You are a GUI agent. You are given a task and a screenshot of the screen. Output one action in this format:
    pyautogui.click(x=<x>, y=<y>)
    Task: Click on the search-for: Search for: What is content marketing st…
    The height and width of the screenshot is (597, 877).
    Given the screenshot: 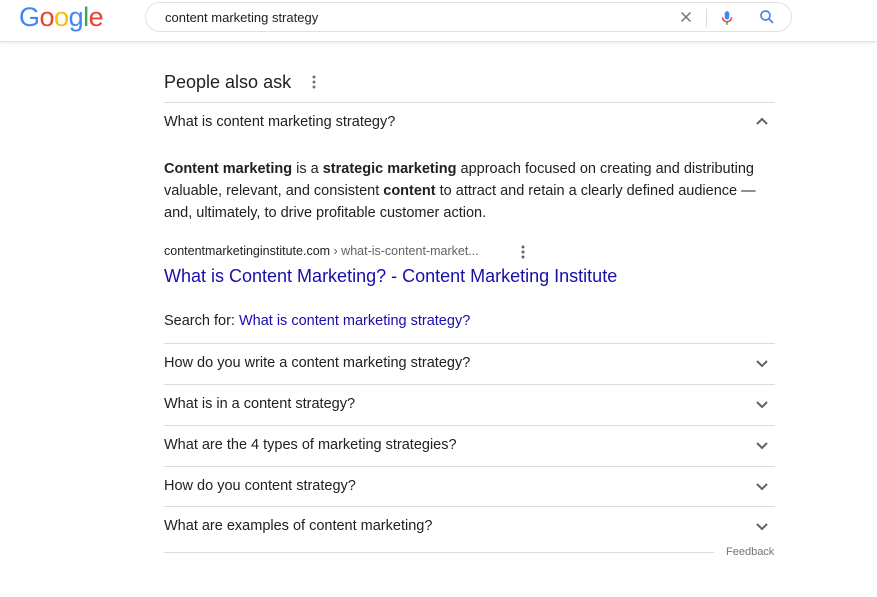 What is the action you would take?
    pyautogui.click(x=317, y=321)
    